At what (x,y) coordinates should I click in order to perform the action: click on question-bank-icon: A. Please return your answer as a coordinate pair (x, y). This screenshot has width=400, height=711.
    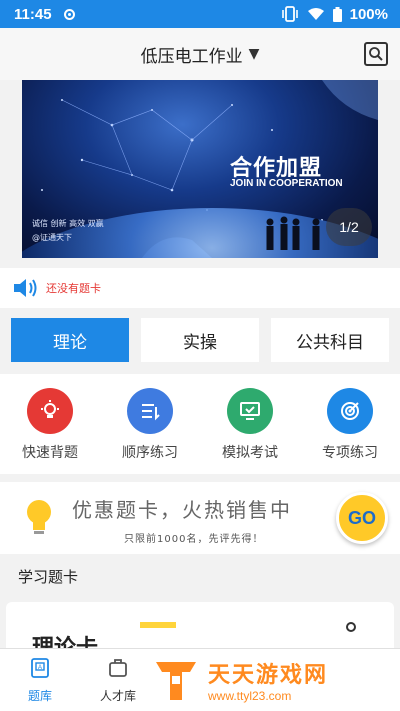
    Looking at the image, I should click on (40, 668).